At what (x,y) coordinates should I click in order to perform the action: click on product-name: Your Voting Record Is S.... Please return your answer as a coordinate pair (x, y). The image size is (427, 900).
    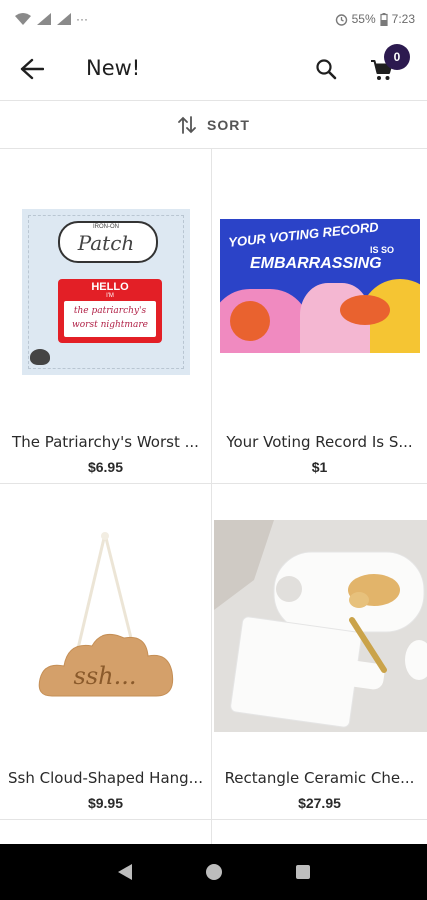
    Looking at the image, I should click on (319, 442).